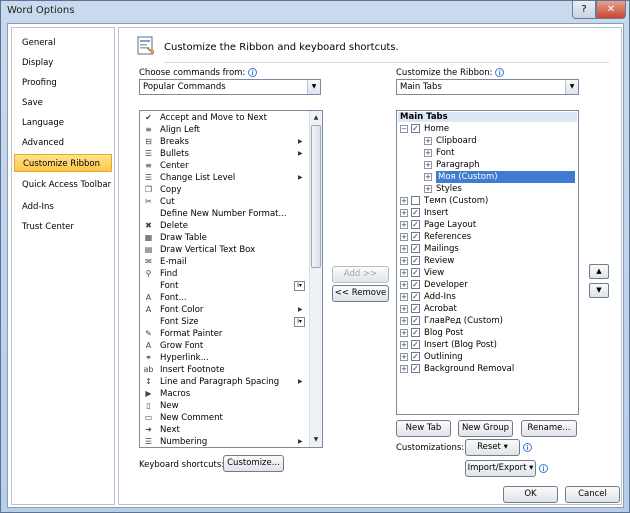  Describe the element at coordinates (487, 177) in the screenshot. I see `tree-row: + Моя (Custom)` at that location.